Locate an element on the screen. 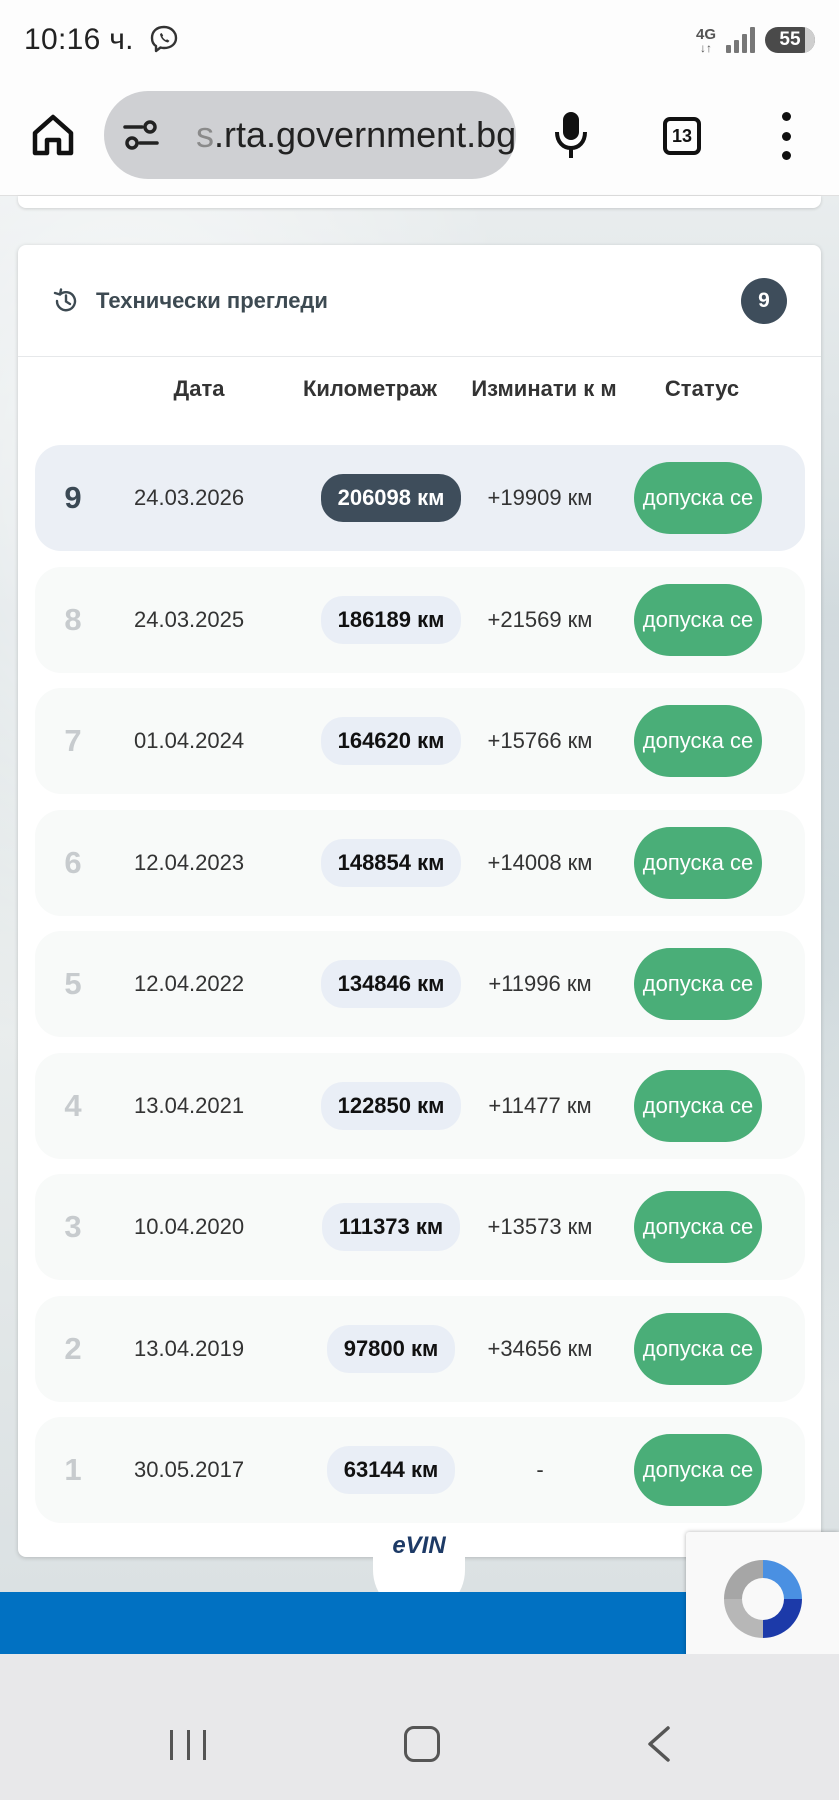 The image size is (839, 1800). column-header-date: Дата is located at coordinates (199, 388).